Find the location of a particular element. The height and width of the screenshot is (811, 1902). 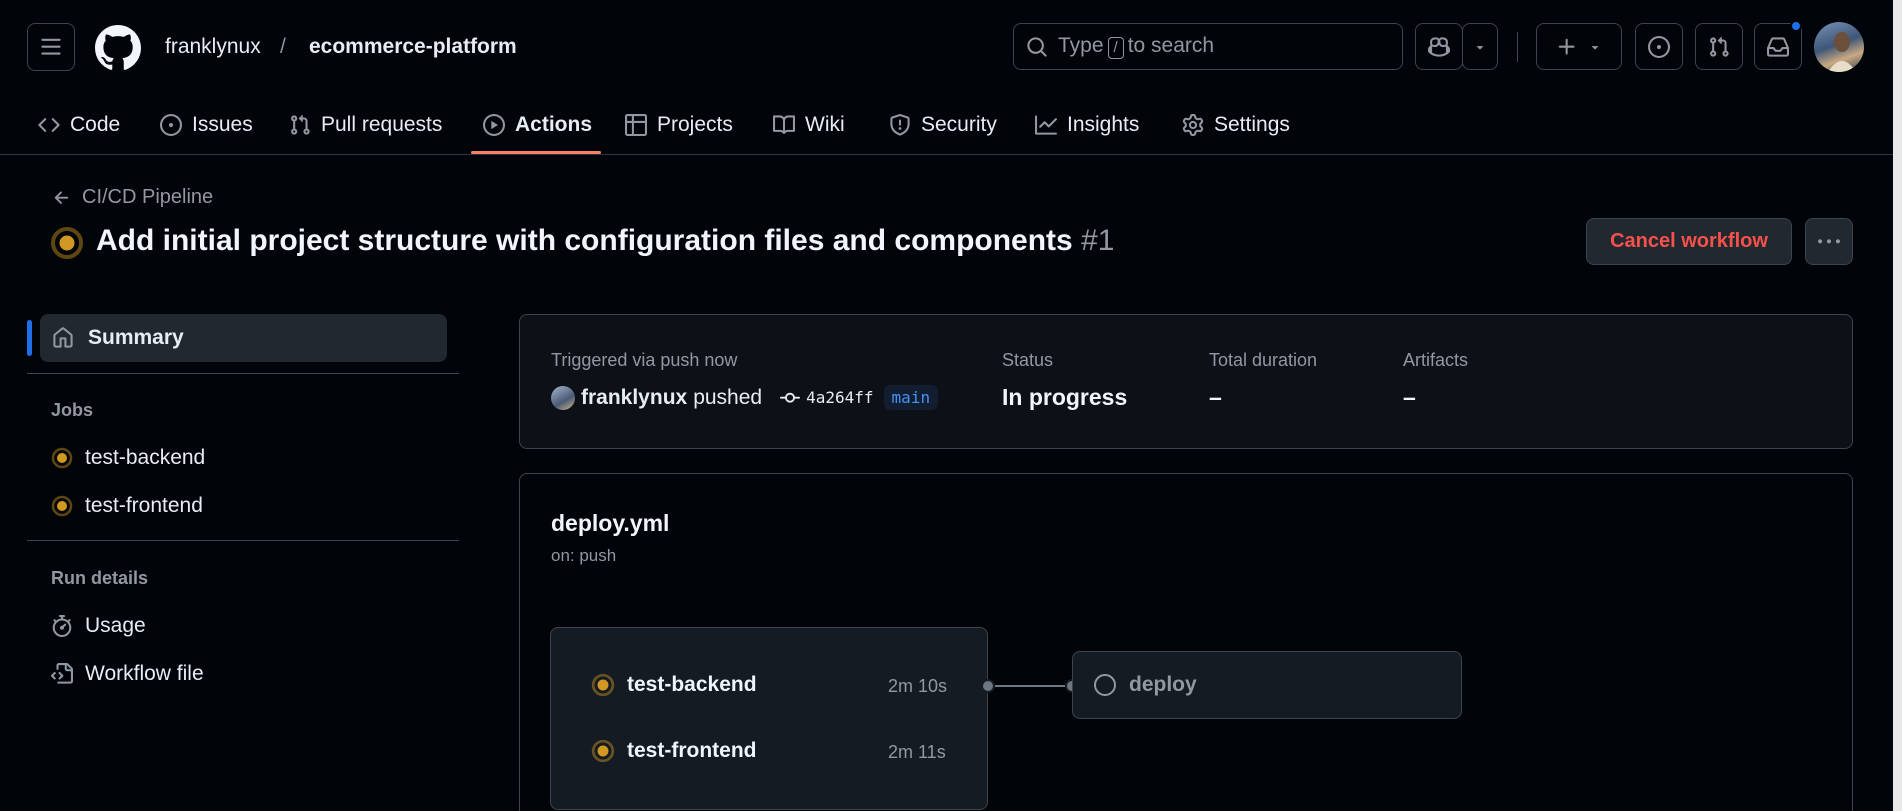

cancel-workflow-button: Cancel workflow is located at coordinates (1689, 241).